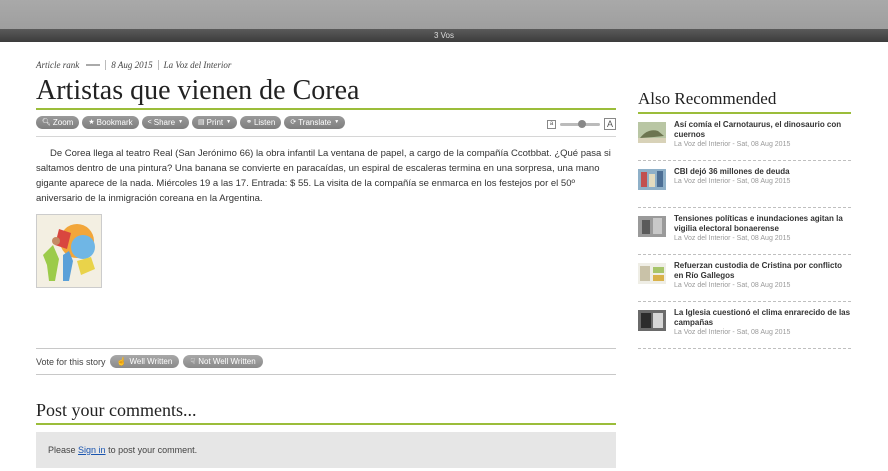 The image size is (888, 471). What do you see at coordinates (610, 124) in the screenshot?
I see `text-larger-button: A` at bounding box center [610, 124].